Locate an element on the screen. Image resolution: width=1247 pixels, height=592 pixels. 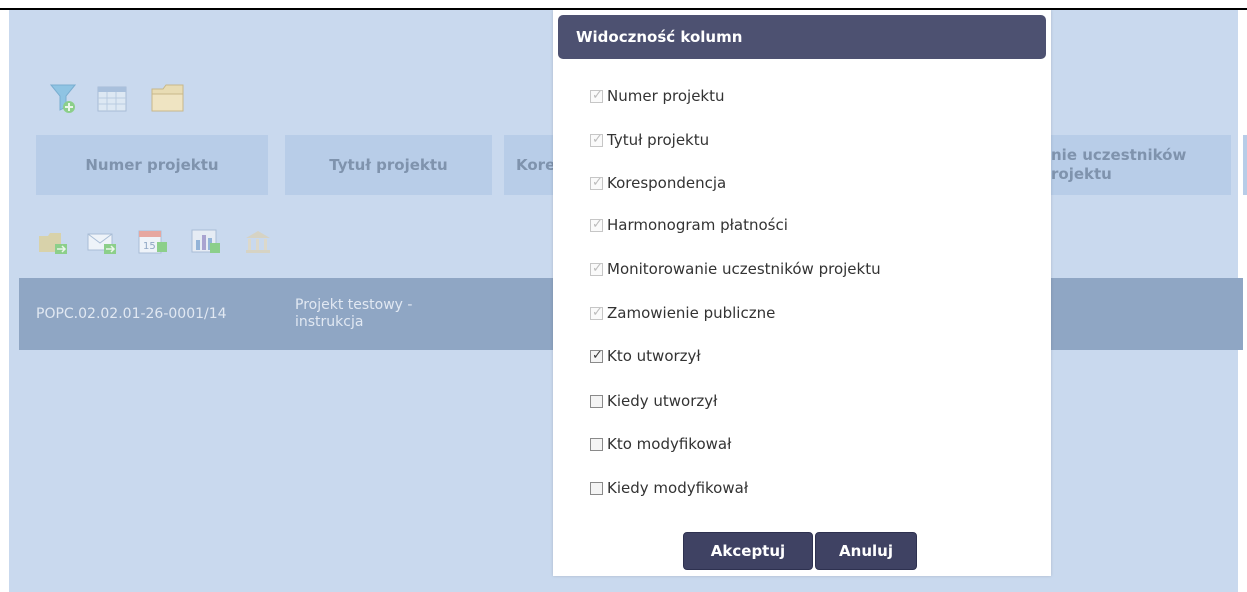
filter-add-icon is located at coordinates (63, 100).